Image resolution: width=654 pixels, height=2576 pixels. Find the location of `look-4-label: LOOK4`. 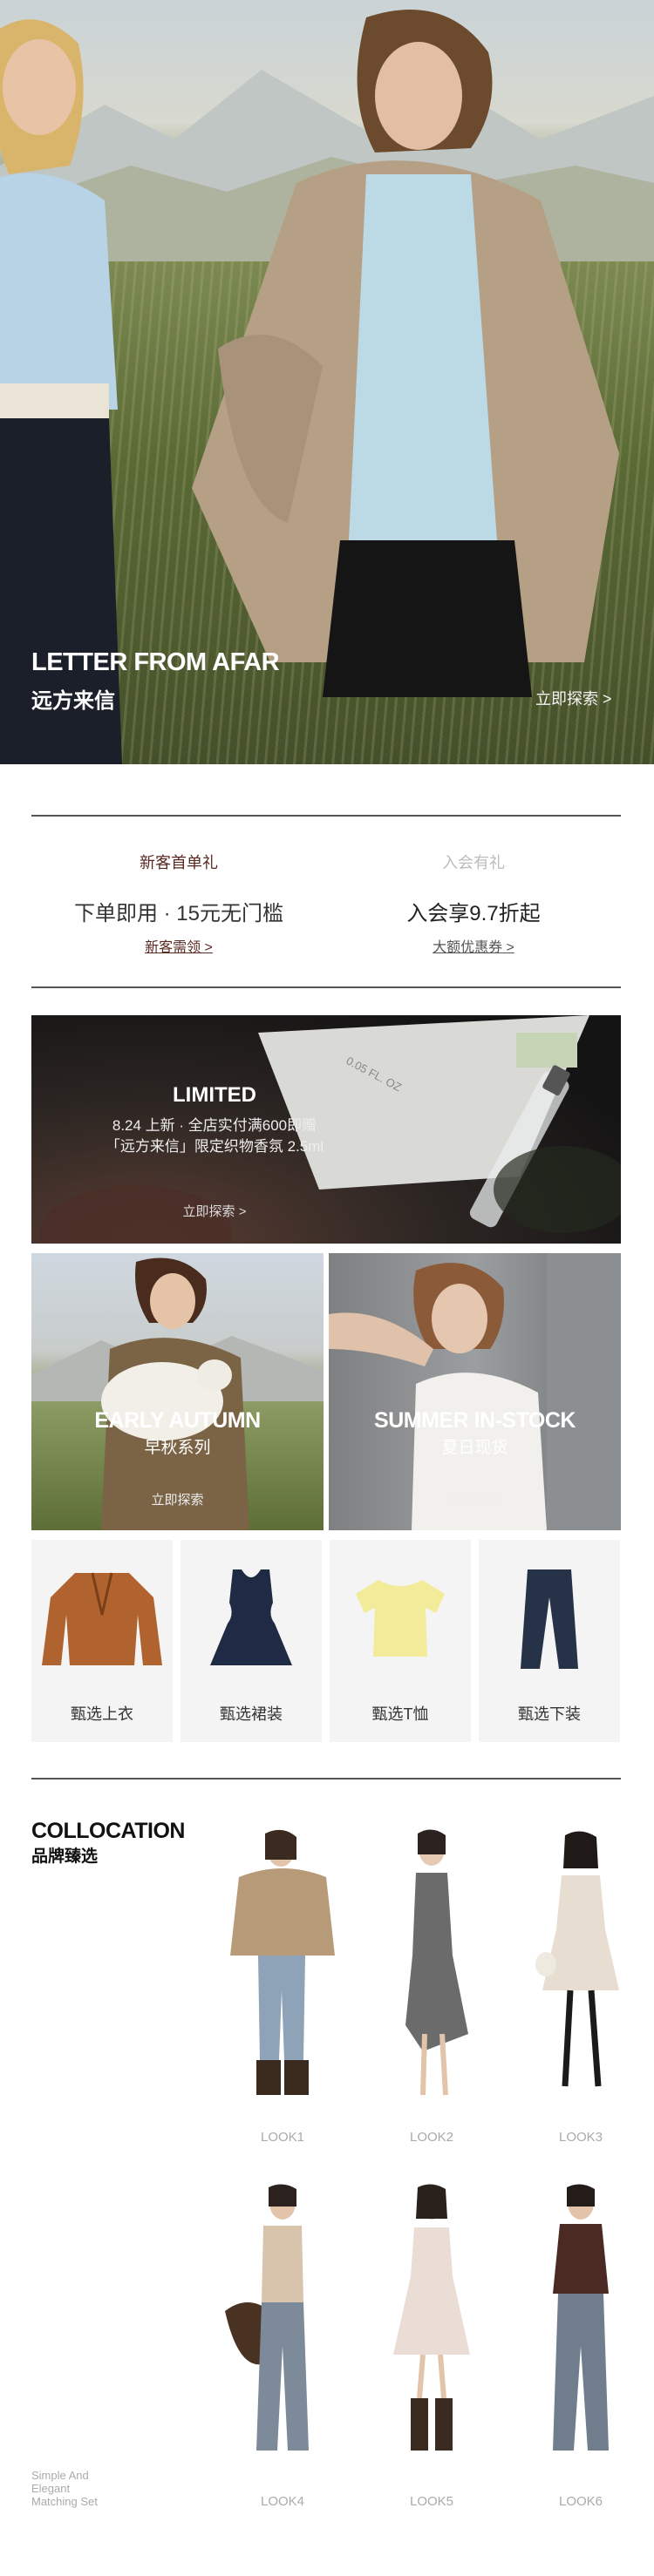

look-4-label: LOOK4 is located at coordinates (282, 2502).